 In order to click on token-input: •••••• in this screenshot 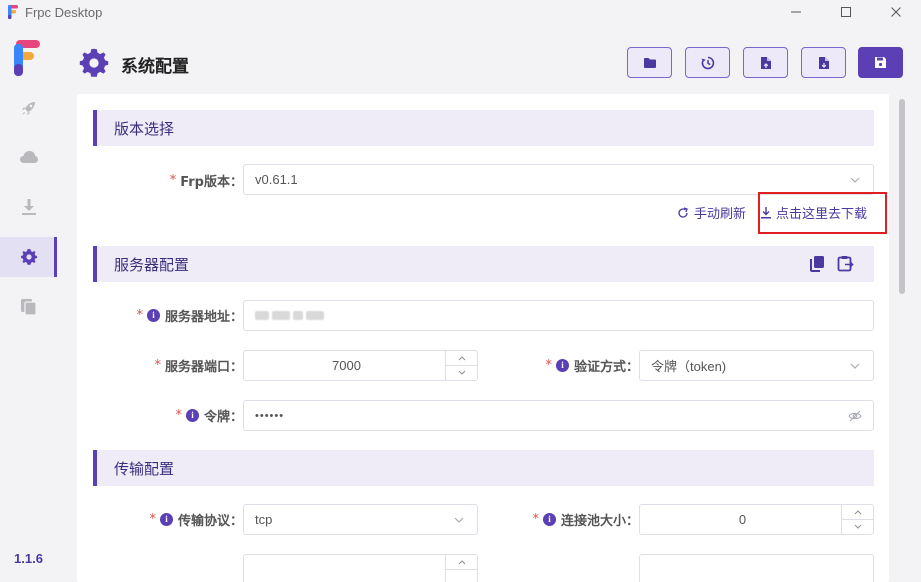, I will do `click(558, 415)`.